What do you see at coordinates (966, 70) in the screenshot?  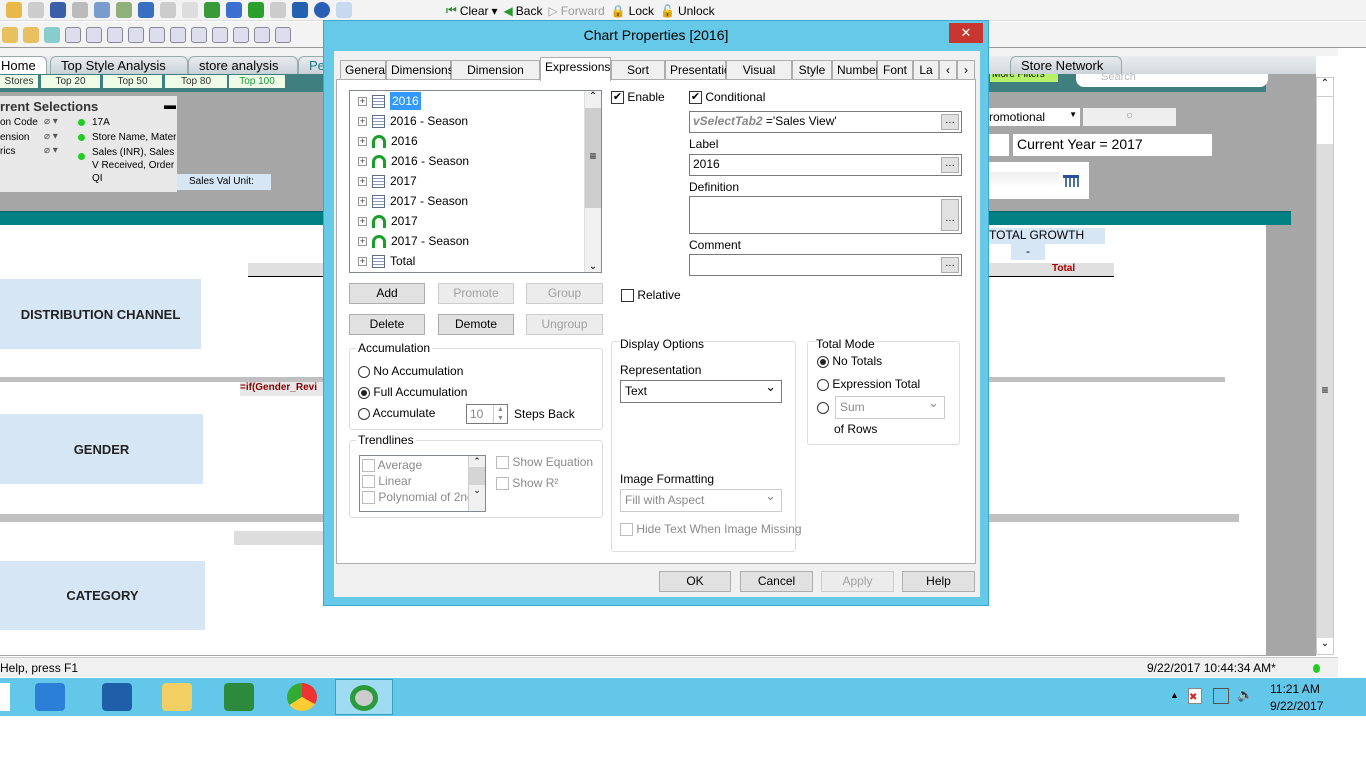 I see `tab-scroll-right-icon: ›` at bounding box center [966, 70].